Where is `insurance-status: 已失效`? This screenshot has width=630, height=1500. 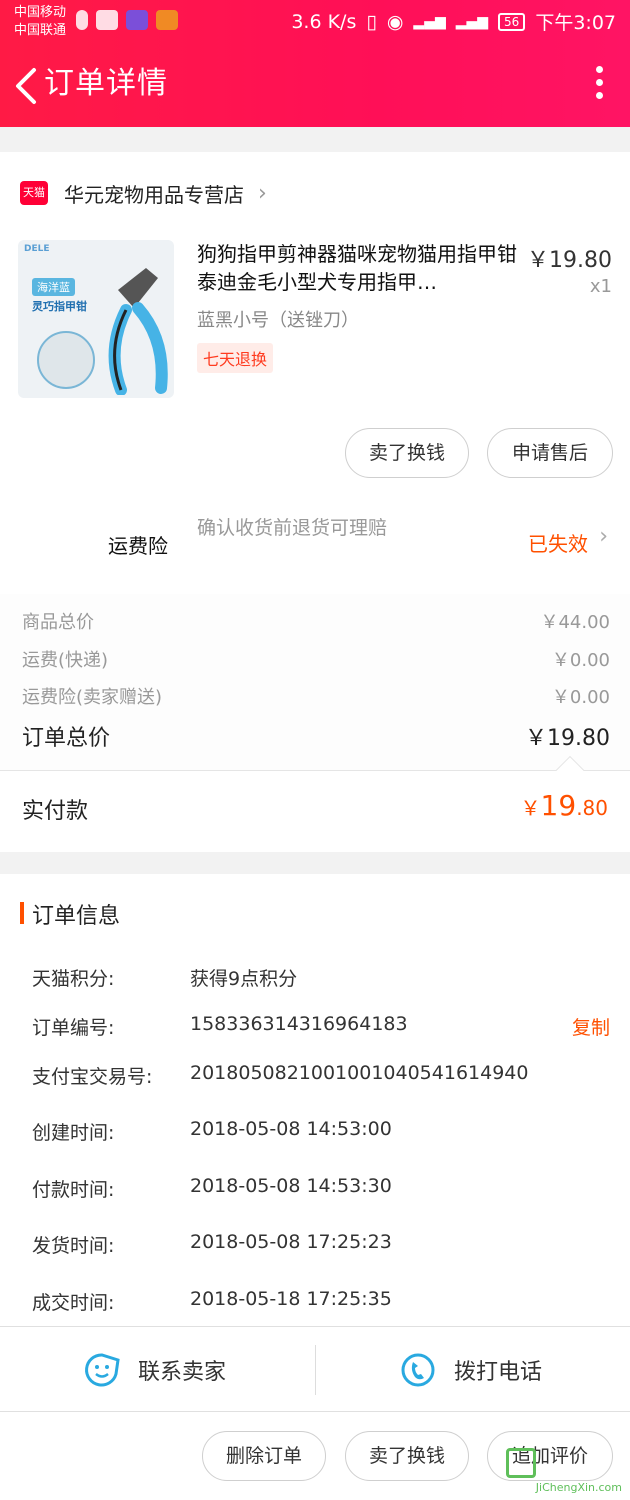
insurance-status: 已失效 is located at coordinates (558, 542).